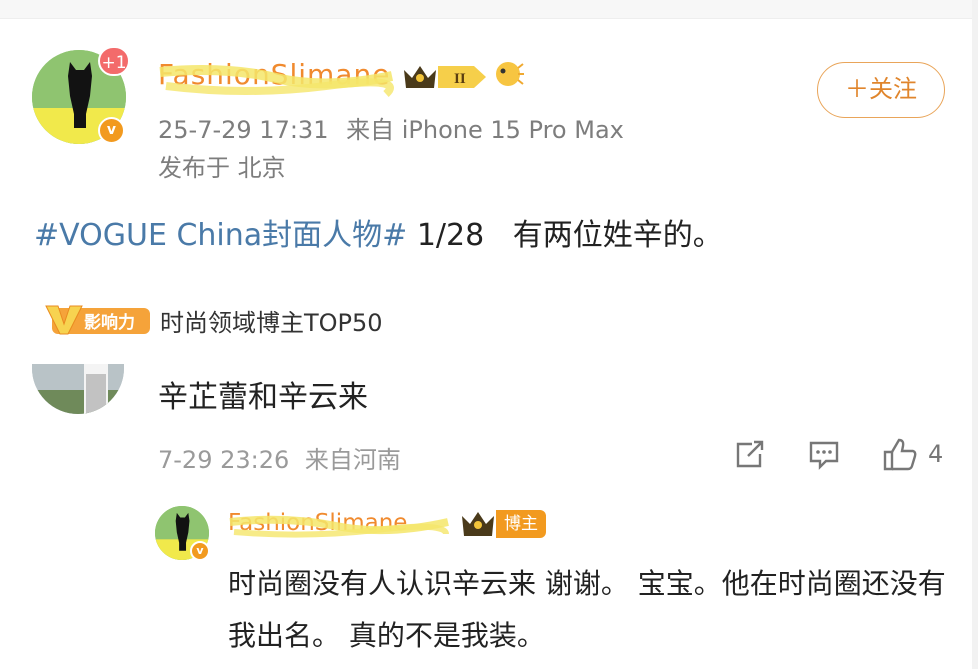  What do you see at coordinates (565, 235) in the screenshot?
I see `post-text: 1/28 有两位姓辛的。` at bounding box center [565, 235].